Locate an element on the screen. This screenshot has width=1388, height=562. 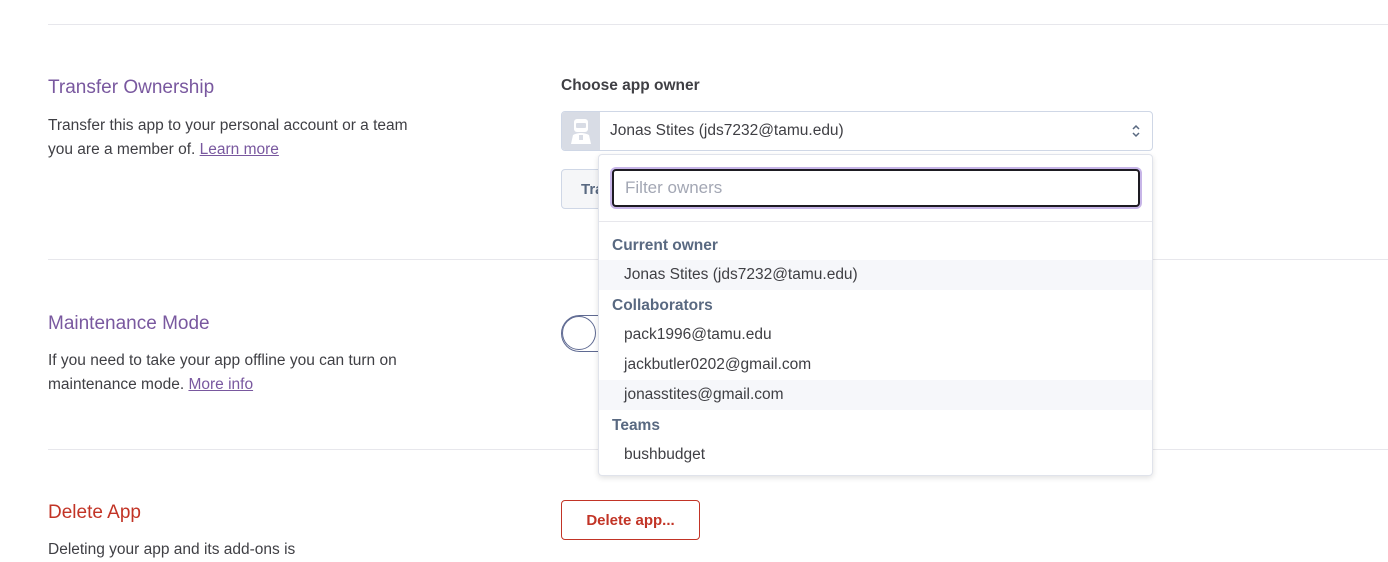
user-avatar-icon is located at coordinates (581, 131).